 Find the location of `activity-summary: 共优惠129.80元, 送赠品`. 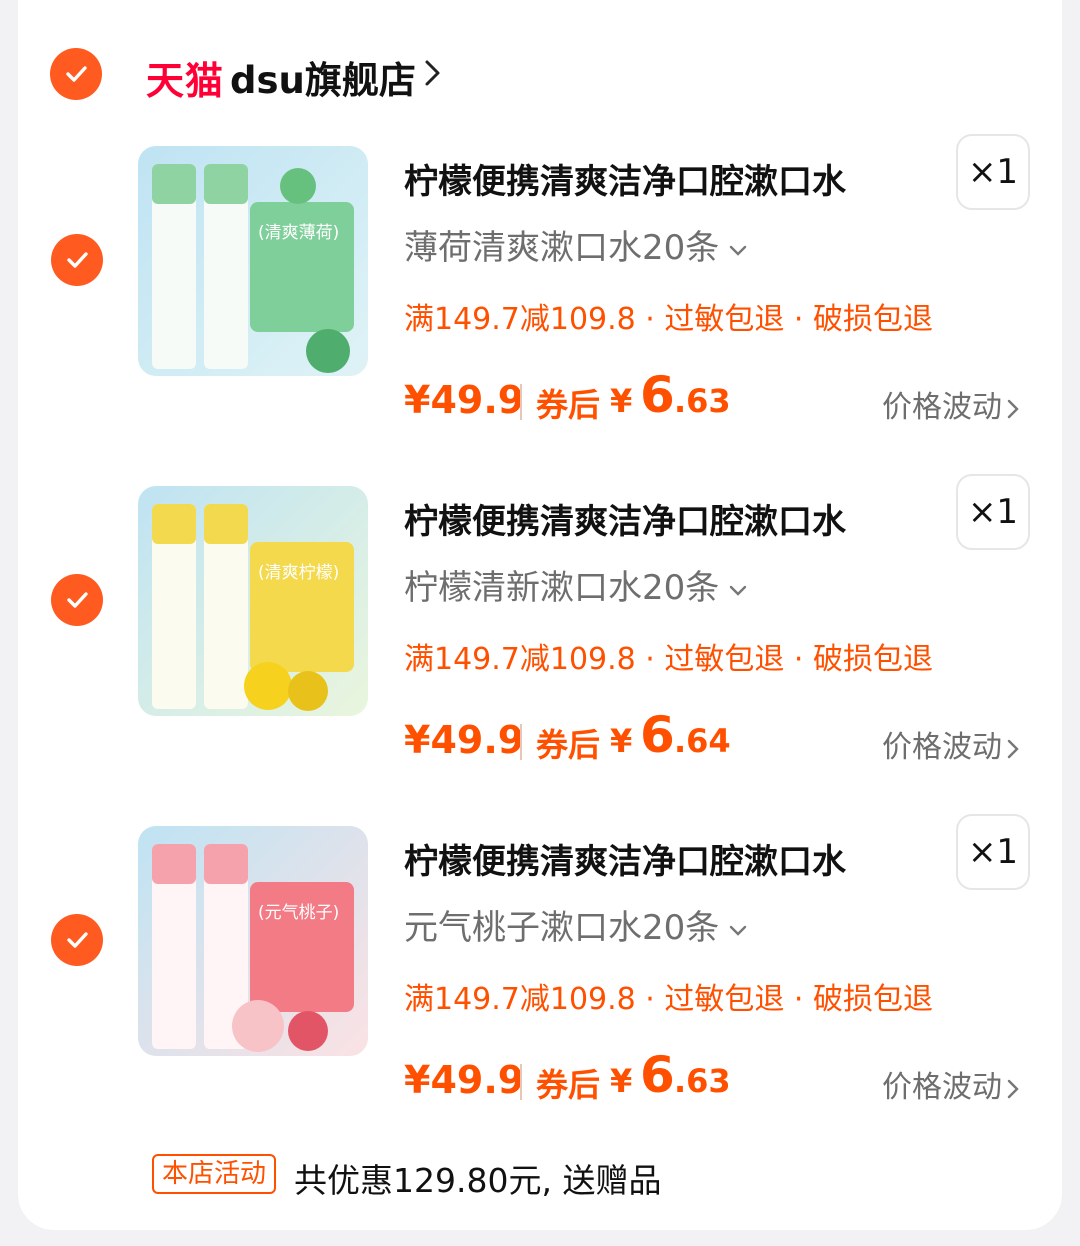

activity-summary: 共优惠129.80元, 送赠品 is located at coordinates (478, 1180).